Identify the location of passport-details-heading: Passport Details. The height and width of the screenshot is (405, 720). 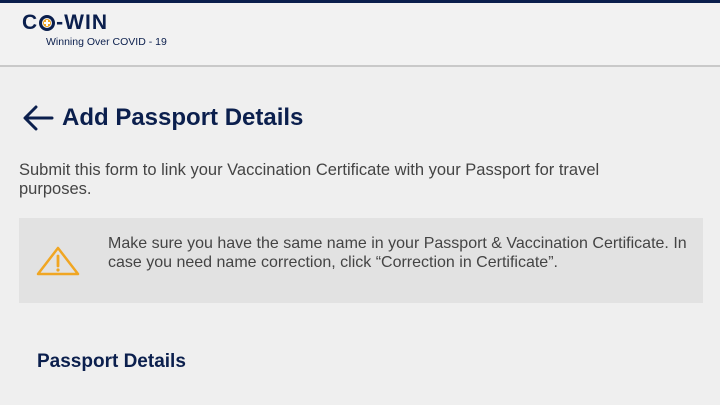
(111, 361).